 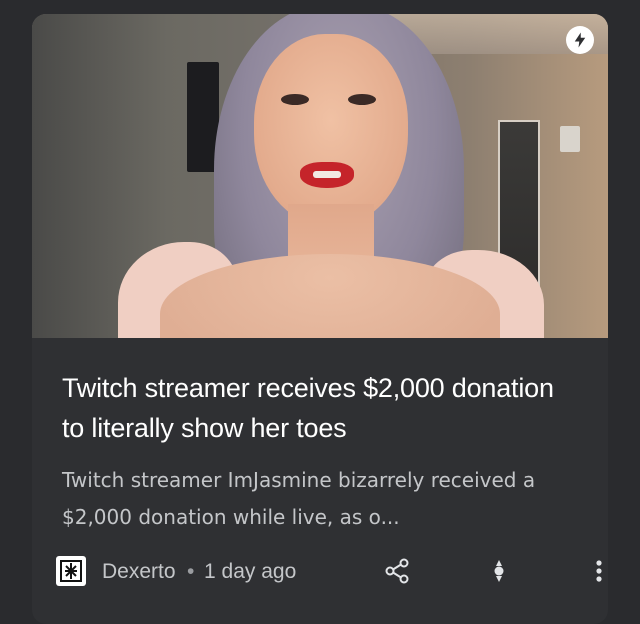 I want to click on thumbnail-eye-left, so click(x=295, y=99).